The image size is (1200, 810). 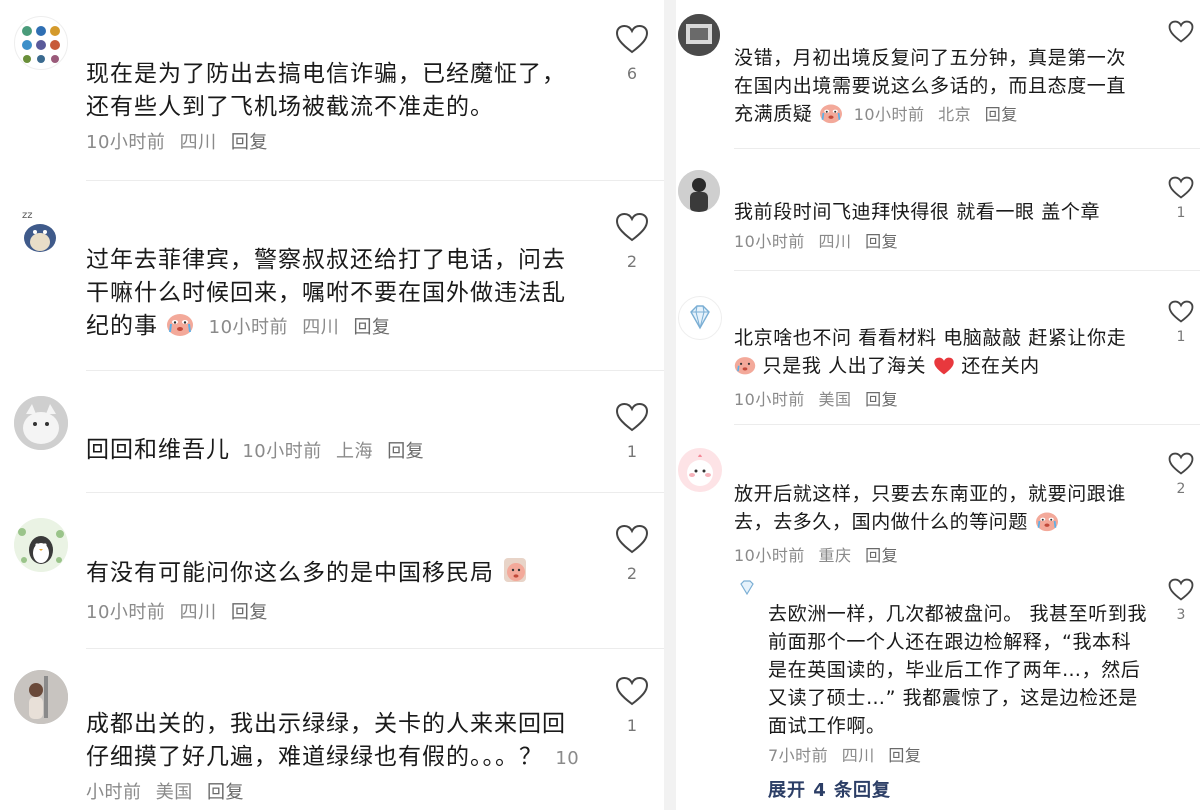 I want to click on comment-text: 有没有可能问你这么多的是中国移民局, so click(x=290, y=573).